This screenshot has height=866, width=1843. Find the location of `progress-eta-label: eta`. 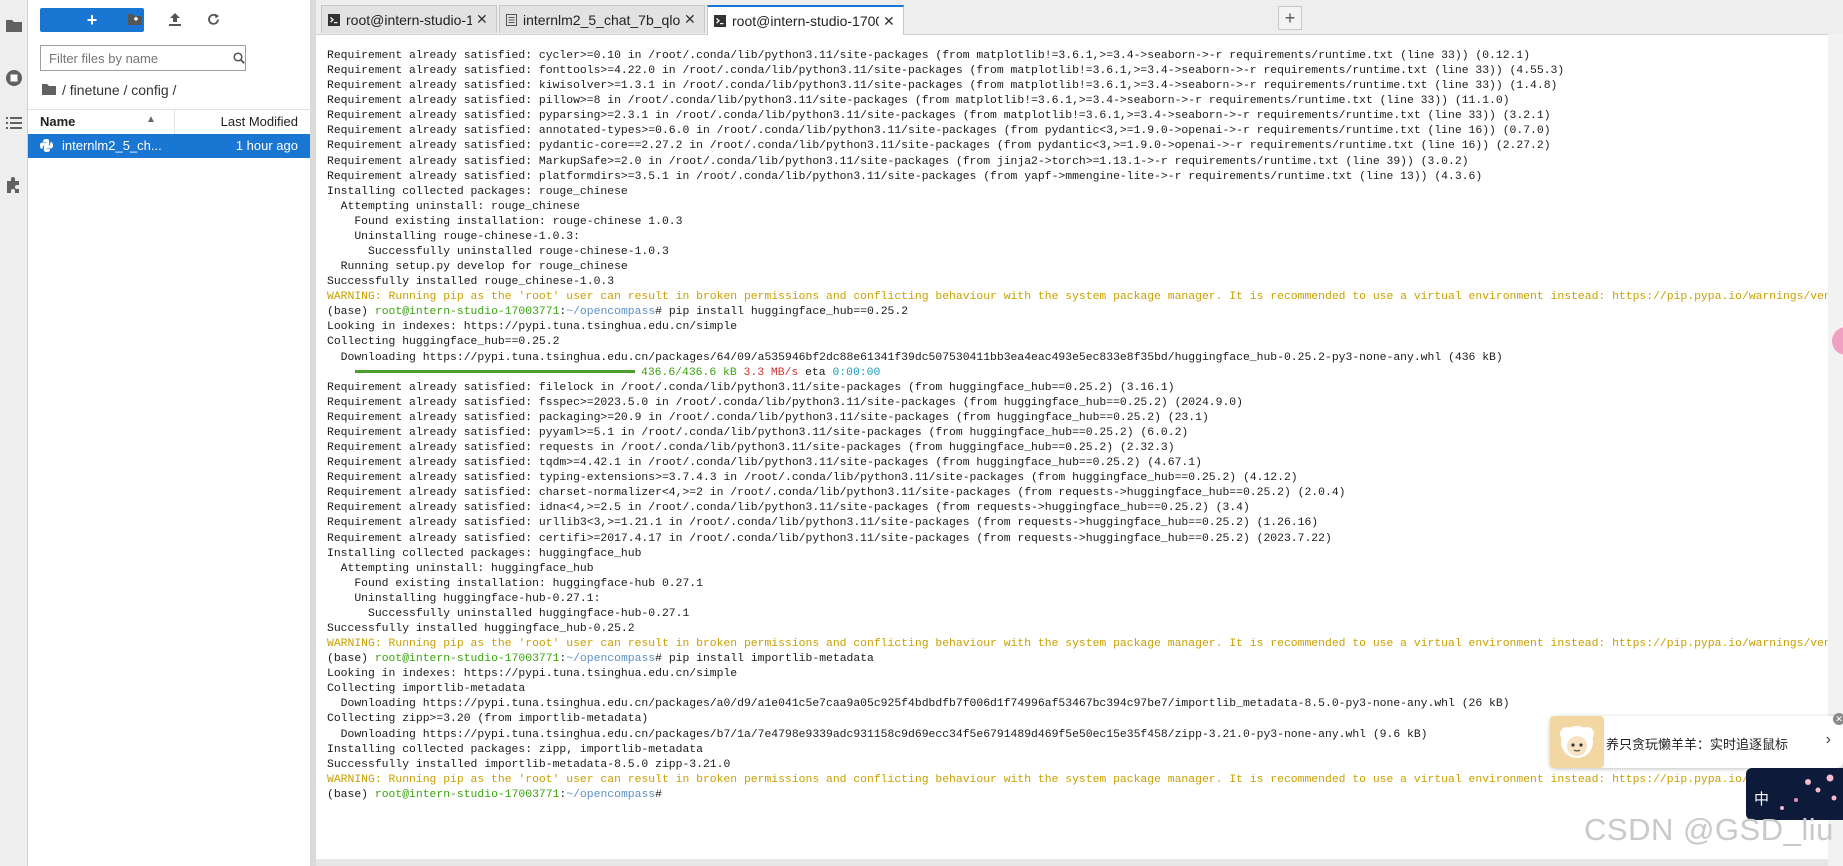

progress-eta-label: eta is located at coordinates (815, 372).